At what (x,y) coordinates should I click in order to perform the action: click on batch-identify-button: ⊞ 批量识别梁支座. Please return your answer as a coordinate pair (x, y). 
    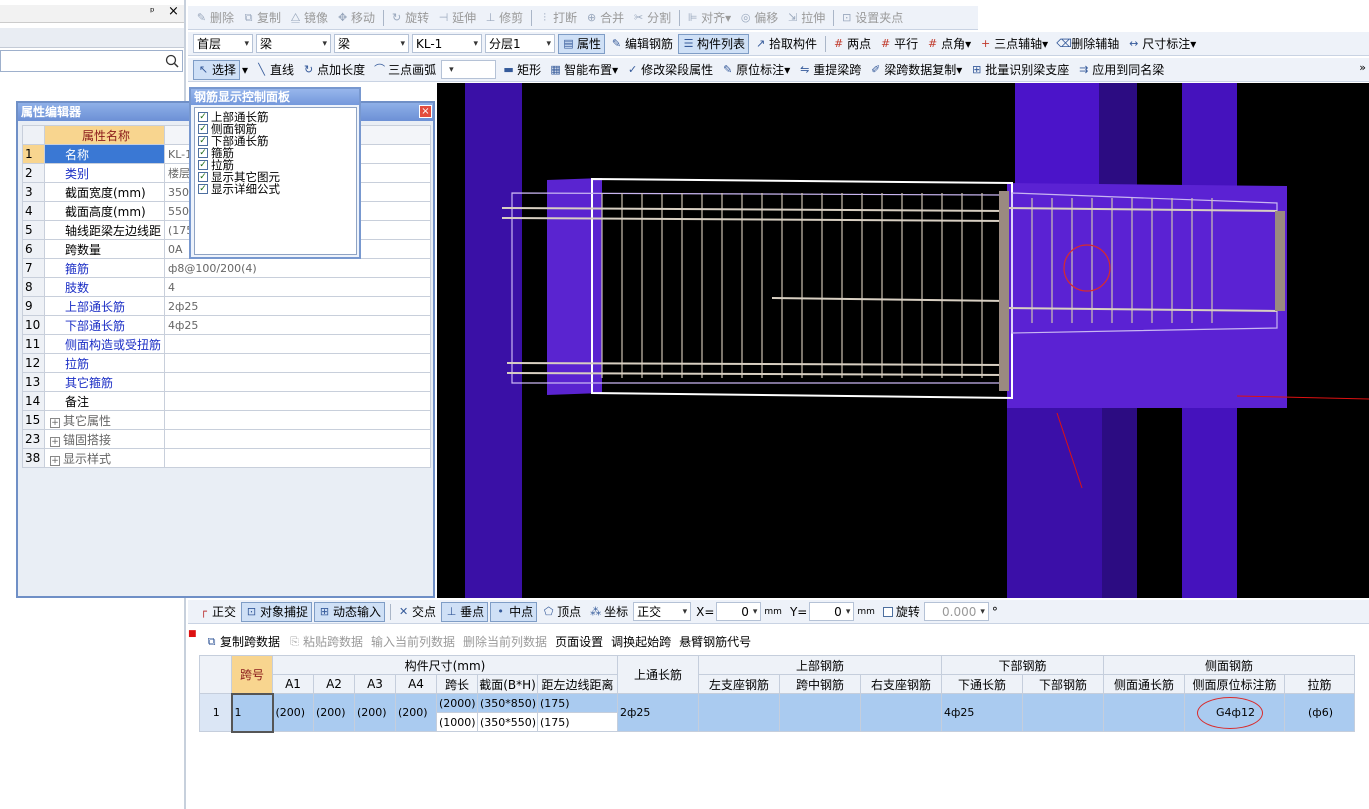
    Looking at the image, I should click on (1019, 70).